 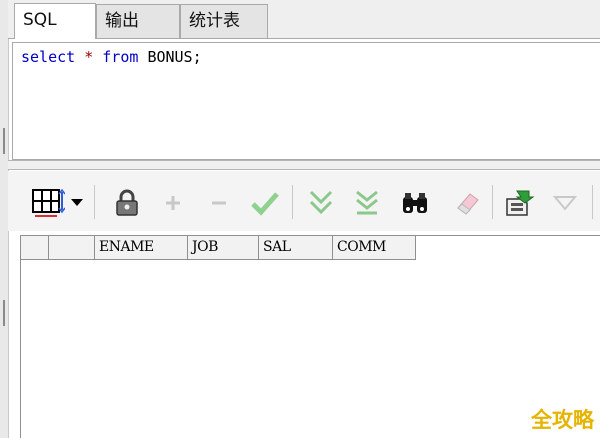 What do you see at coordinates (304, 165) in the screenshot?
I see `pane-splitter` at bounding box center [304, 165].